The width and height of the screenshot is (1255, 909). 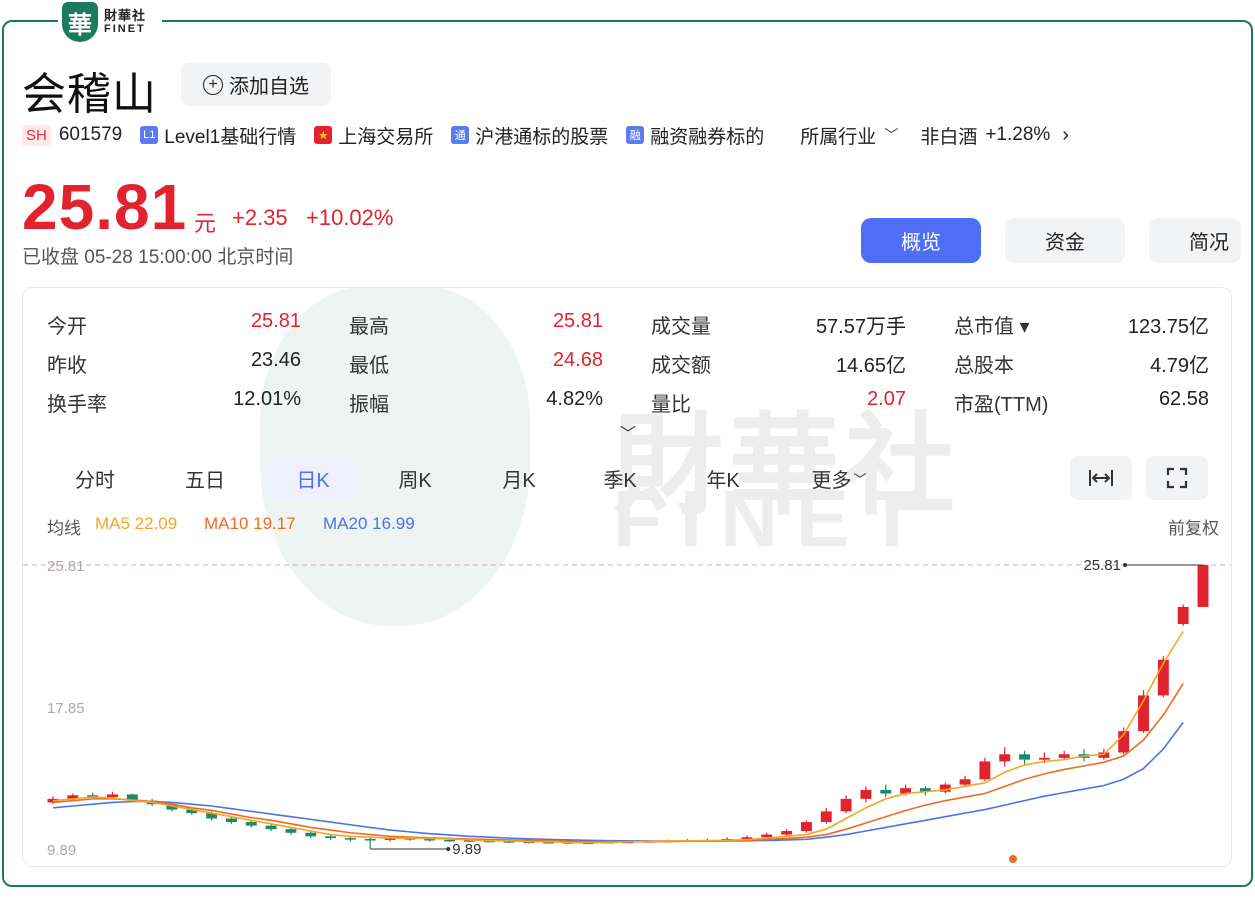 I want to click on high-marker-dot, so click(x=1125, y=565).